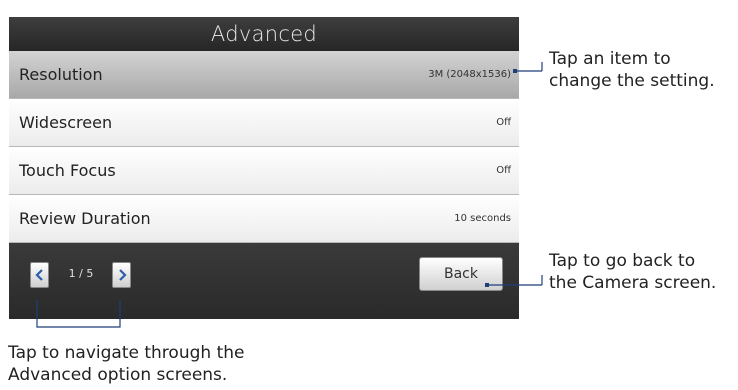 Image resolution: width=738 pixels, height=390 pixels. Describe the element at coordinates (264, 281) in the screenshot. I see `footer-bar: 1 / 5 Back` at that location.